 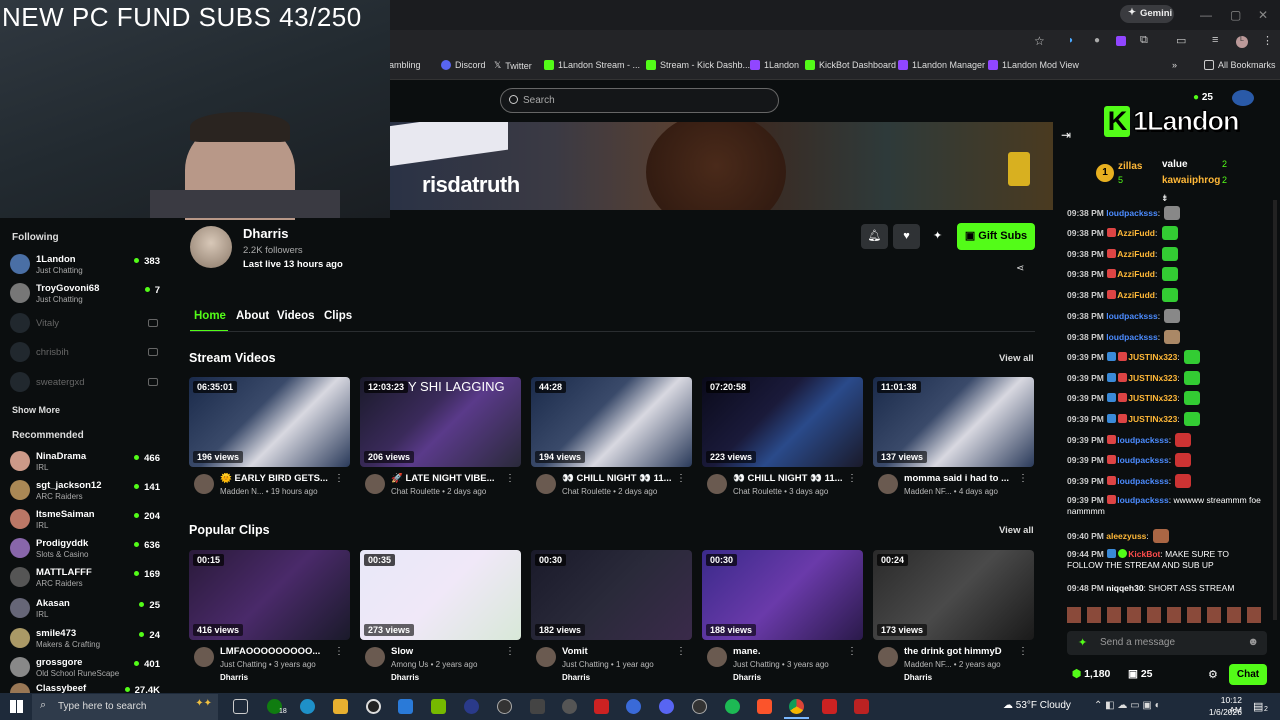 I want to click on sidebar-channel: Prodigyddk Slots & Casino 636, so click(x=85, y=549).